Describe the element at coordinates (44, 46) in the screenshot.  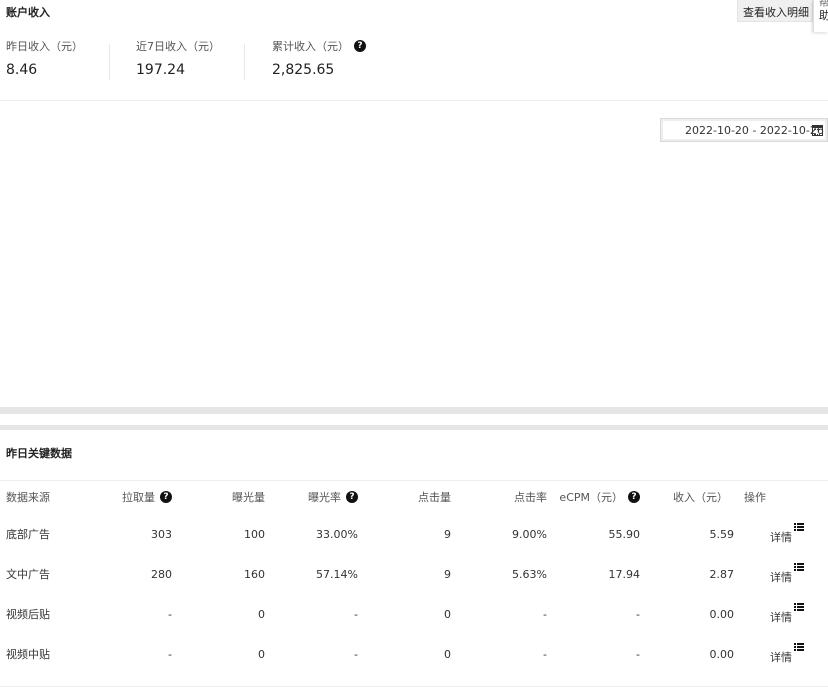
I see `stat-label: 昨日收入（元）` at that location.